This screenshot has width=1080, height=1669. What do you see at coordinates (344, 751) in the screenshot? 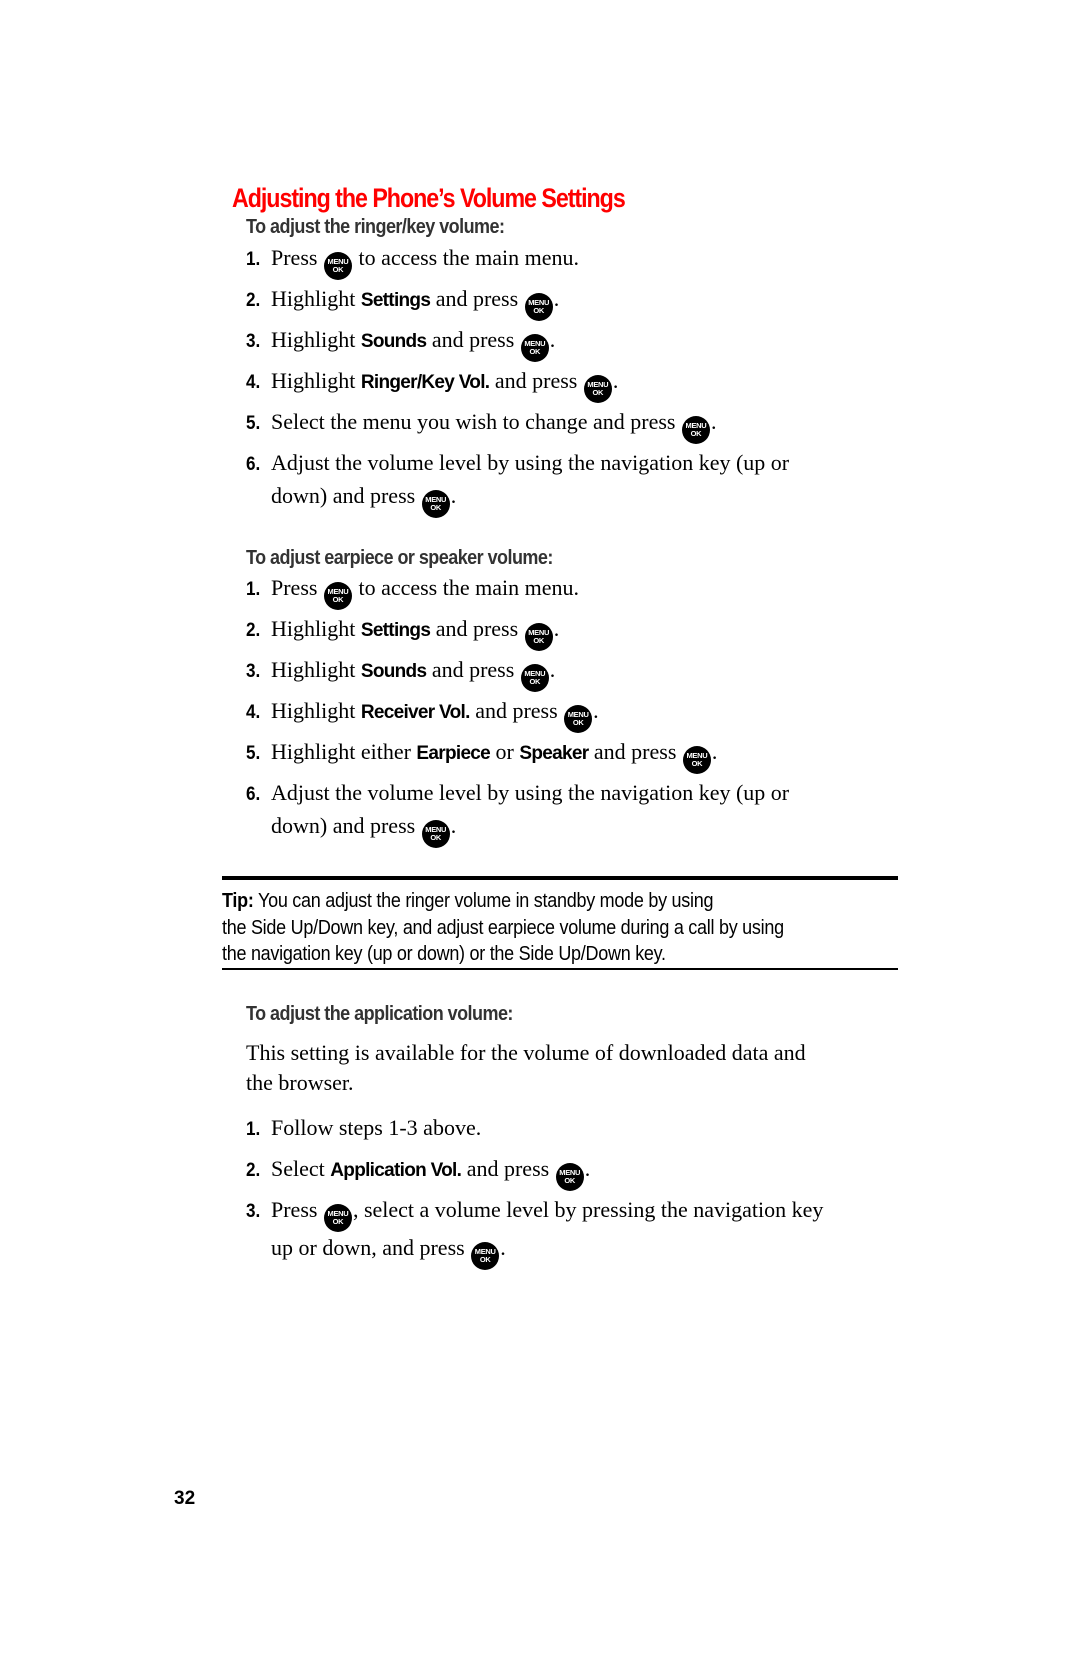
I see `step-text: Highlight either` at bounding box center [344, 751].